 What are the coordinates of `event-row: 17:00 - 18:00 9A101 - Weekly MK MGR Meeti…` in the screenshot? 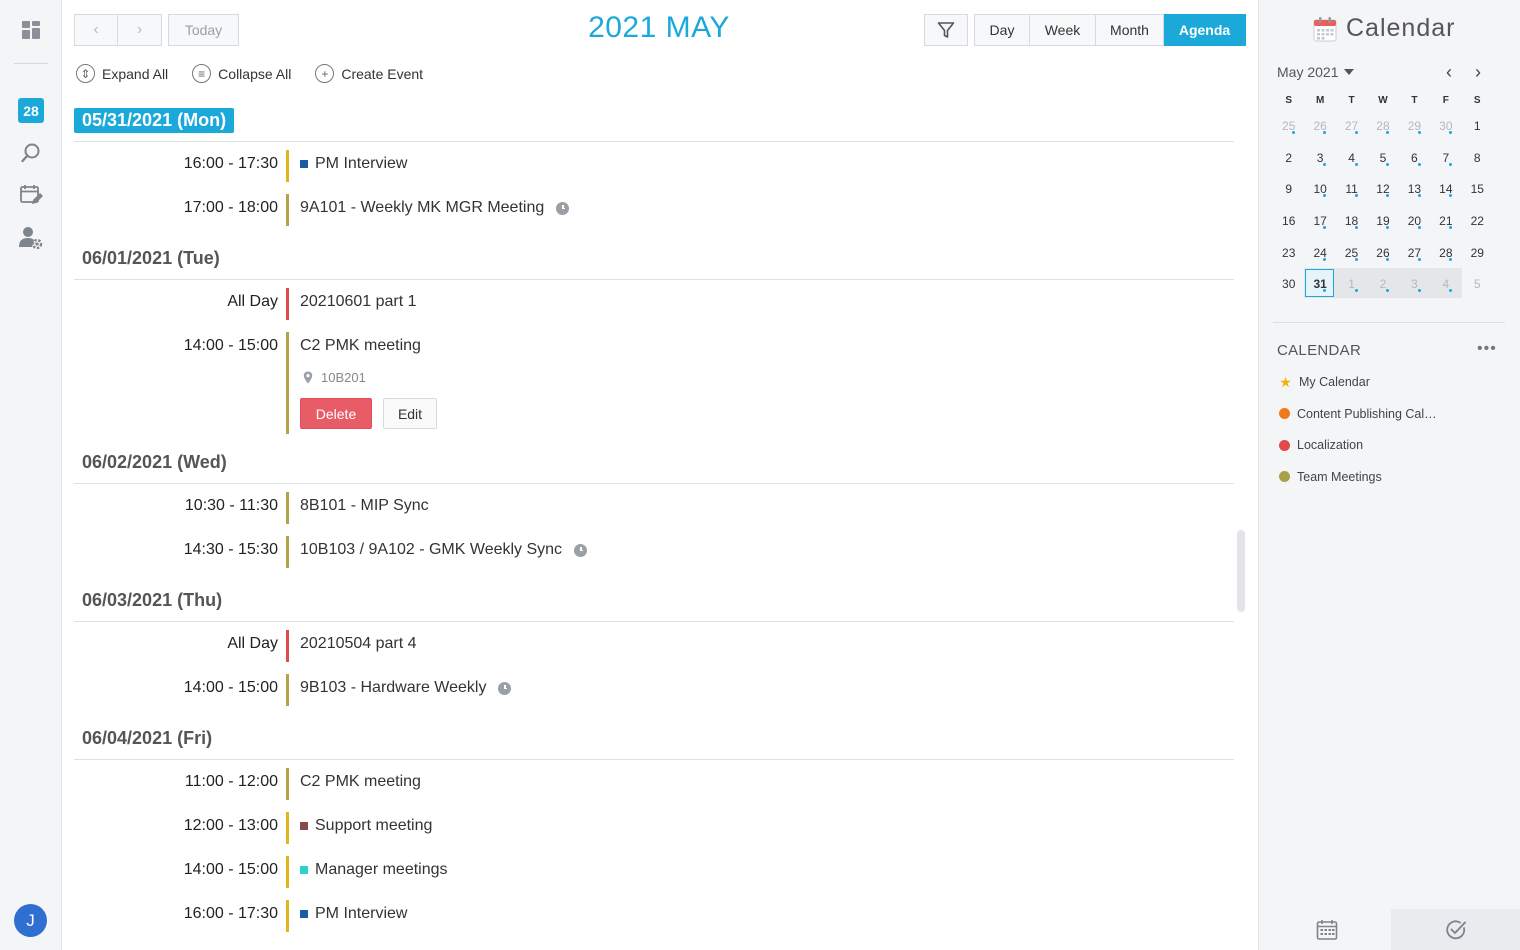 It's located at (654, 208).